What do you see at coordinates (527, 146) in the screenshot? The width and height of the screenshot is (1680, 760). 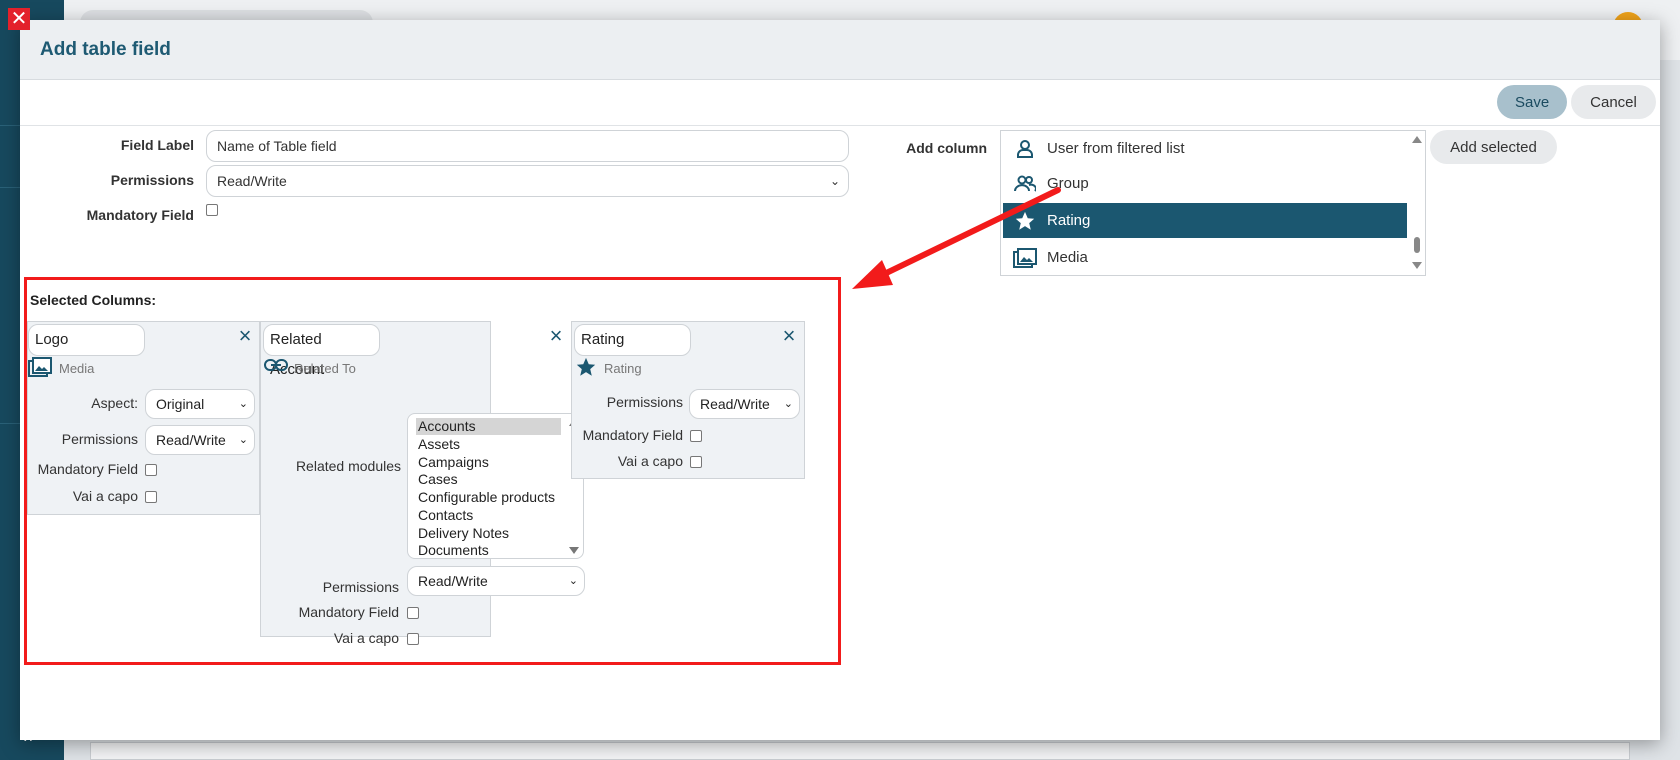 I see `field-label-input: Name of Table field` at bounding box center [527, 146].